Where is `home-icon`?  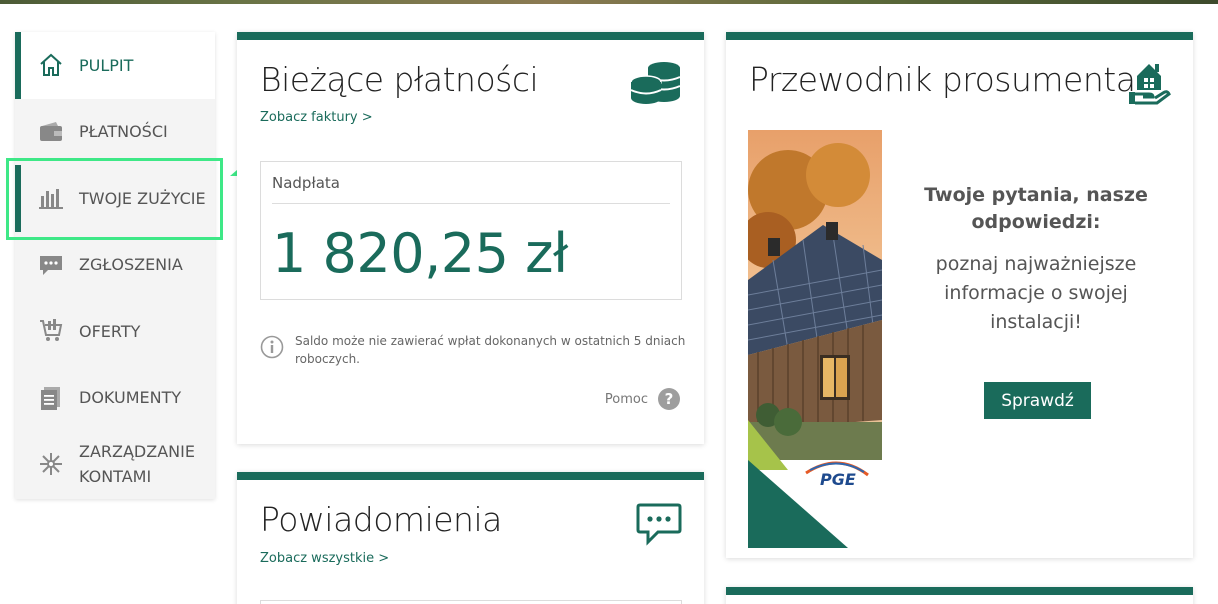
home-icon is located at coordinates (51, 65).